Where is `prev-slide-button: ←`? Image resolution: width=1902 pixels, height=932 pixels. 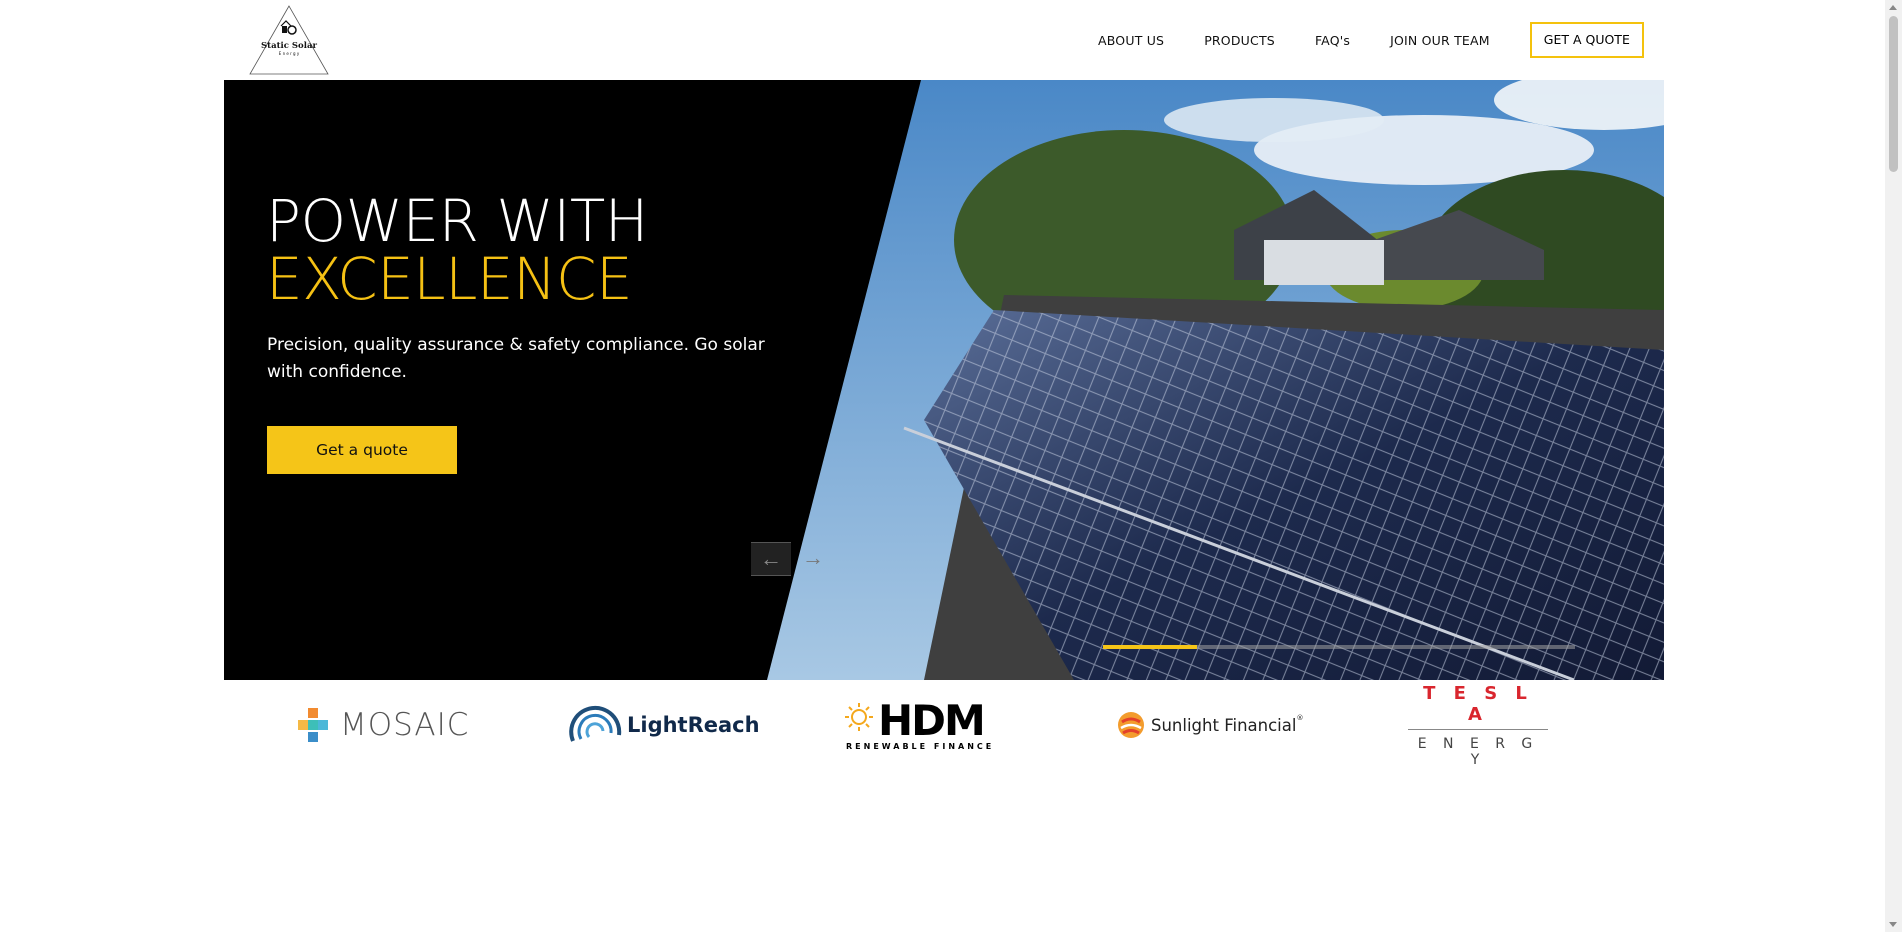 prev-slide-button: ← is located at coordinates (771, 559).